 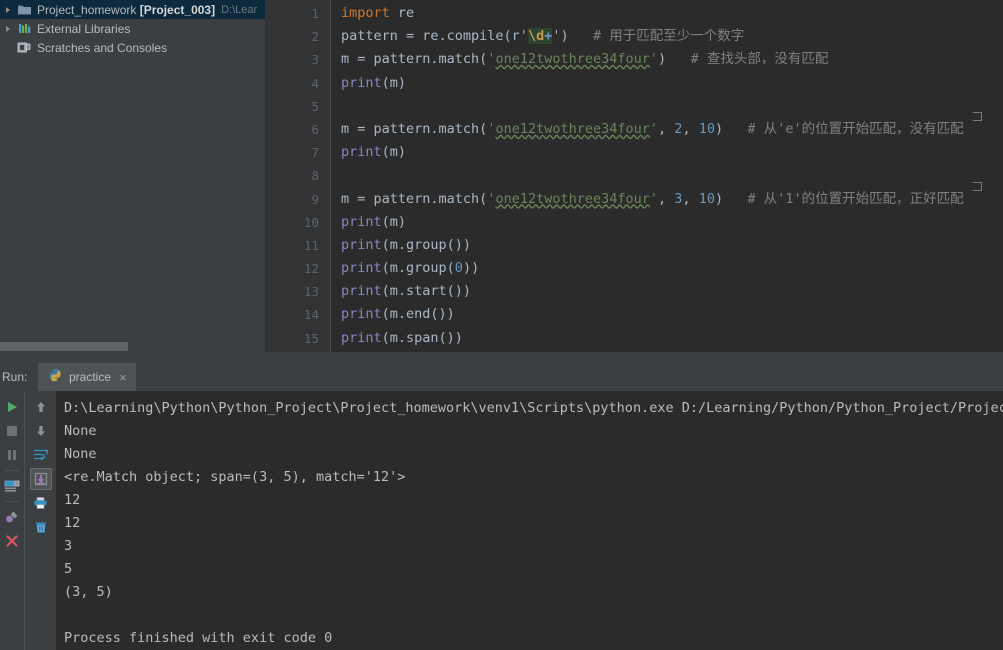 I want to click on close-icon: ×, so click(x=123, y=377).